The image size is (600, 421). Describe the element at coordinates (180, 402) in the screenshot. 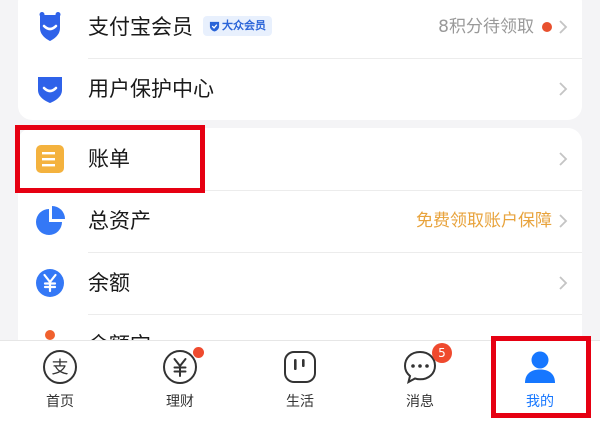

I see `tab-label-wealth: 理财` at that location.